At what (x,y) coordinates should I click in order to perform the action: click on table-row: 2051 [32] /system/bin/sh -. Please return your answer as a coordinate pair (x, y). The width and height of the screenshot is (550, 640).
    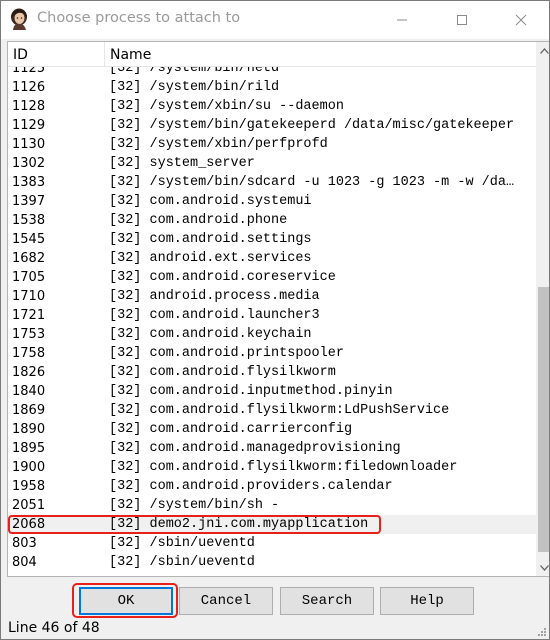
    Looking at the image, I should click on (272, 505).